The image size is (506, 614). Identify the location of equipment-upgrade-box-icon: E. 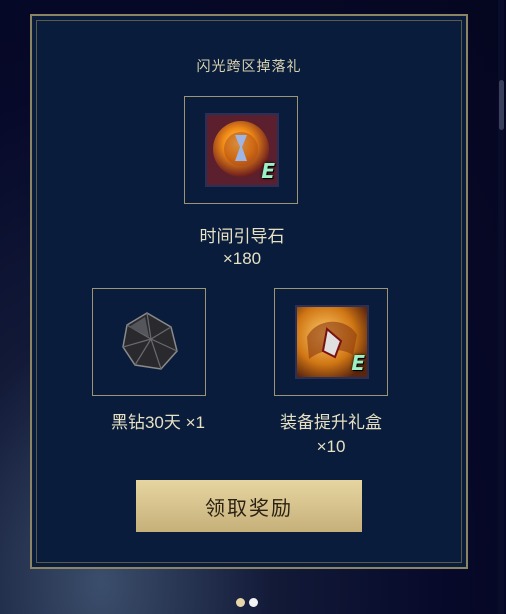
(332, 342).